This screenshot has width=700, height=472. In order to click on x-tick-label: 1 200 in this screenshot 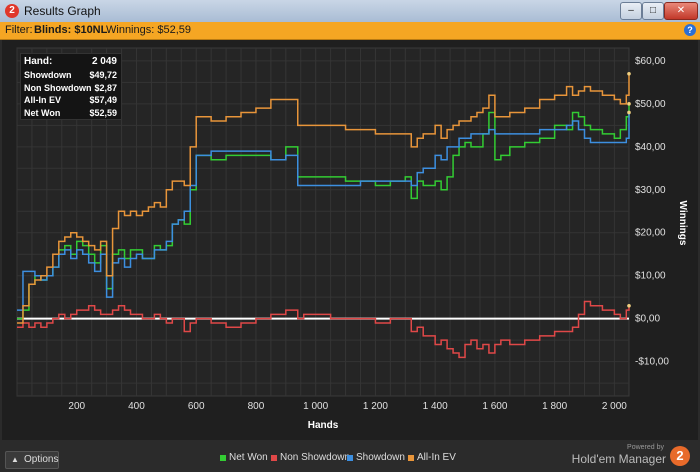, I will do `click(375, 406)`.